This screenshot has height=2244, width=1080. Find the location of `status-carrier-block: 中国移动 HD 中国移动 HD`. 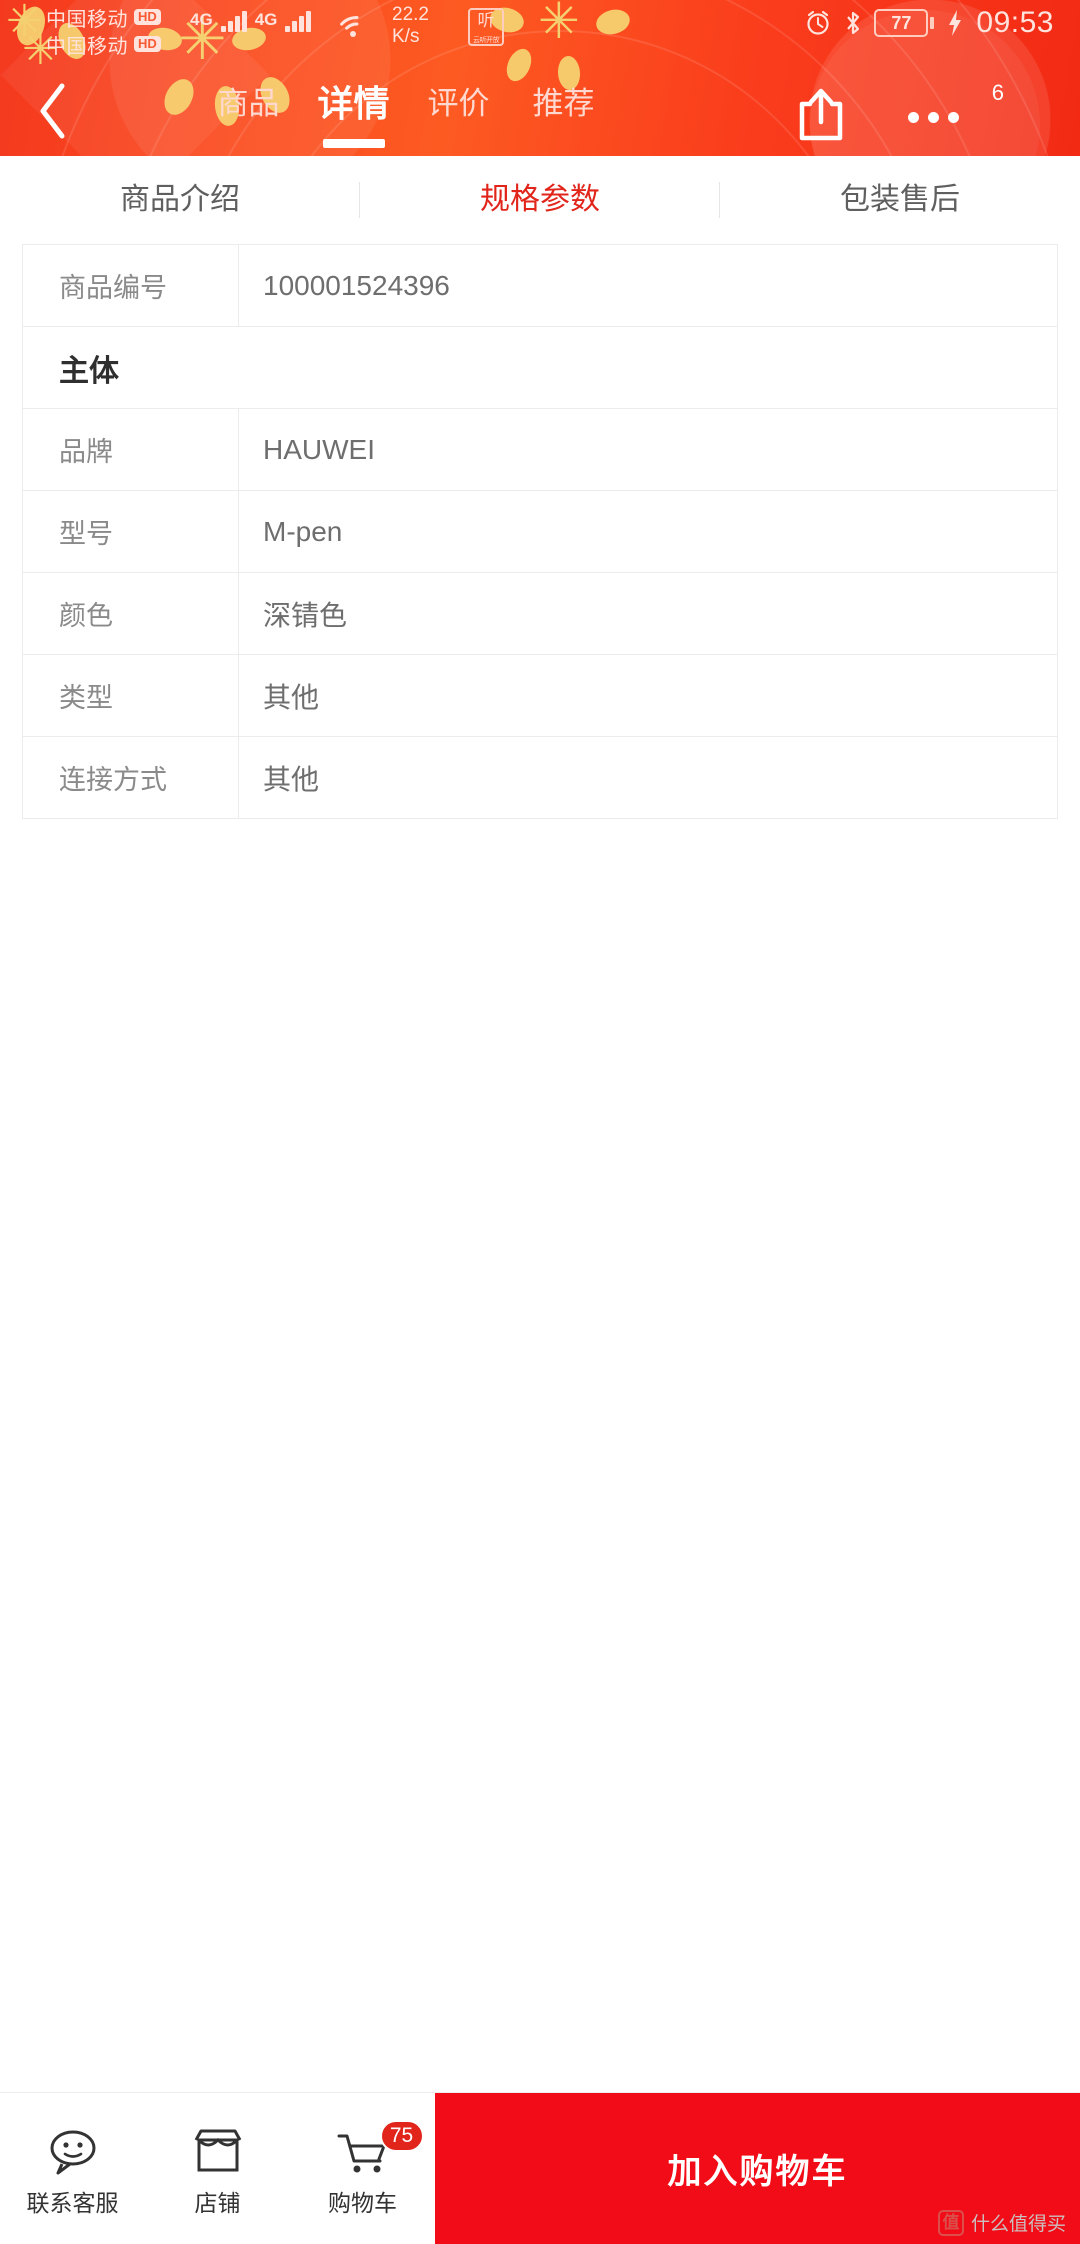

status-carrier-block: 中国移动 HD 中国移动 HD is located at coordinates (103, 31).